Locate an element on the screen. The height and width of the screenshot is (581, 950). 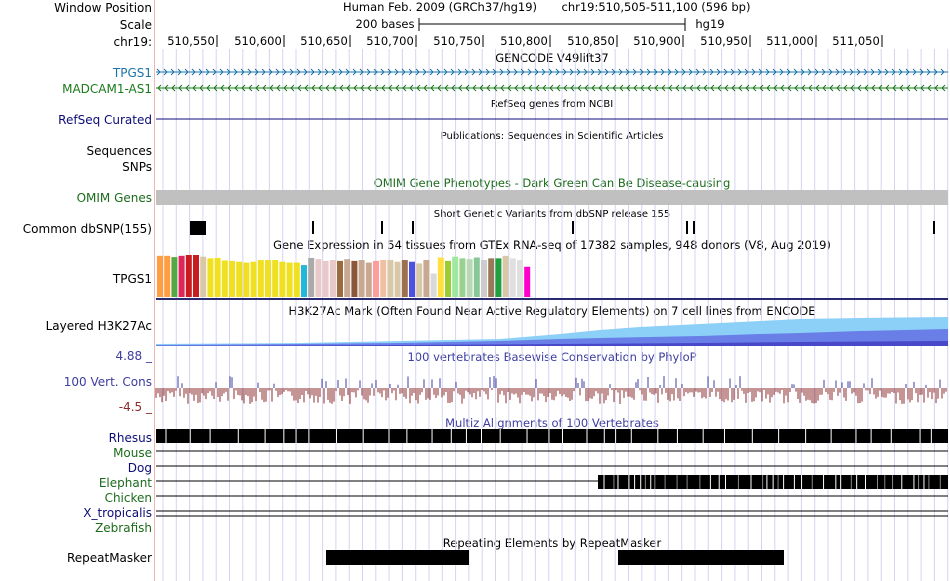
multiz-rhesus-block is located at coordinates (552, 436).